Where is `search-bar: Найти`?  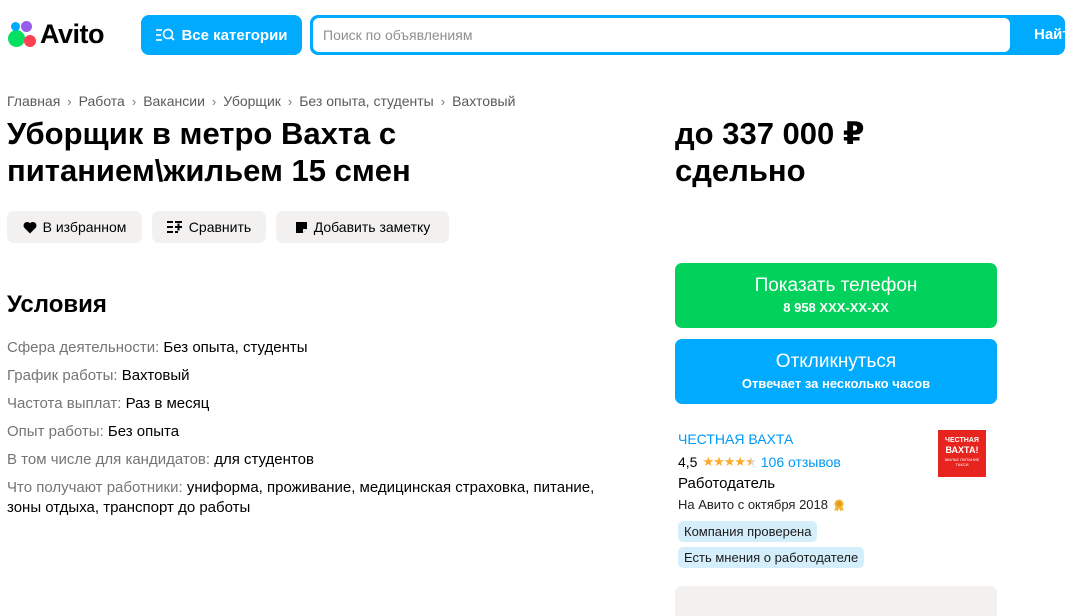
search-bar: Найти is located at coordinates (687, 35).